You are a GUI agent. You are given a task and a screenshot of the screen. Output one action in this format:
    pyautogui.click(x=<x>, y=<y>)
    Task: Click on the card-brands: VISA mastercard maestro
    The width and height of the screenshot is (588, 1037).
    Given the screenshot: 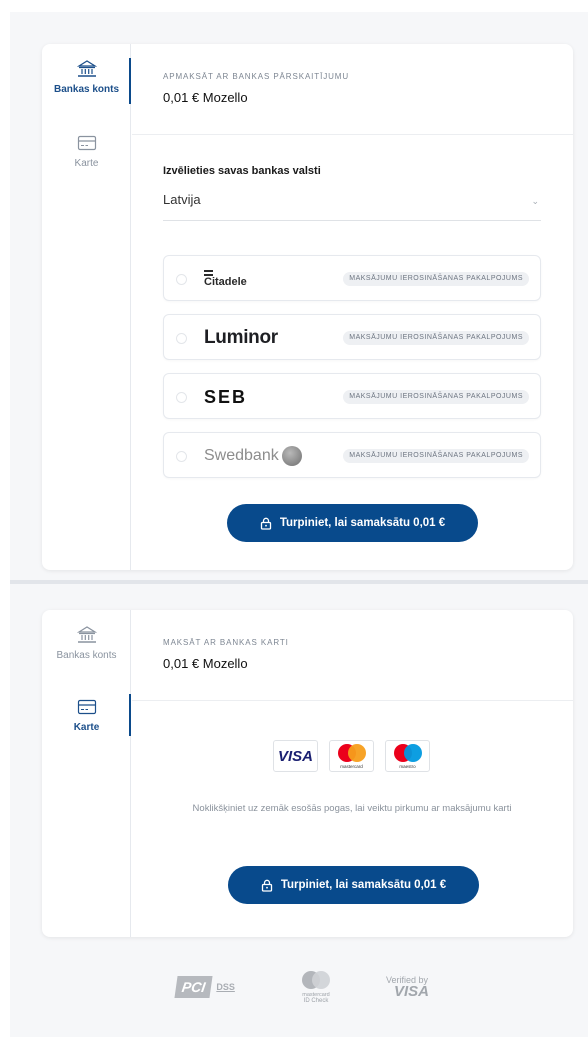 What is the action you would take?
    pyautogui.click(x=351, y=756)
    